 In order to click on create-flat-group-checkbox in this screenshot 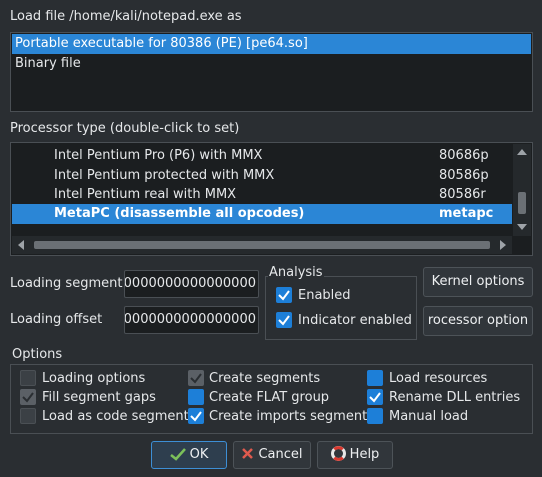, I will do `click(196, 397)`.